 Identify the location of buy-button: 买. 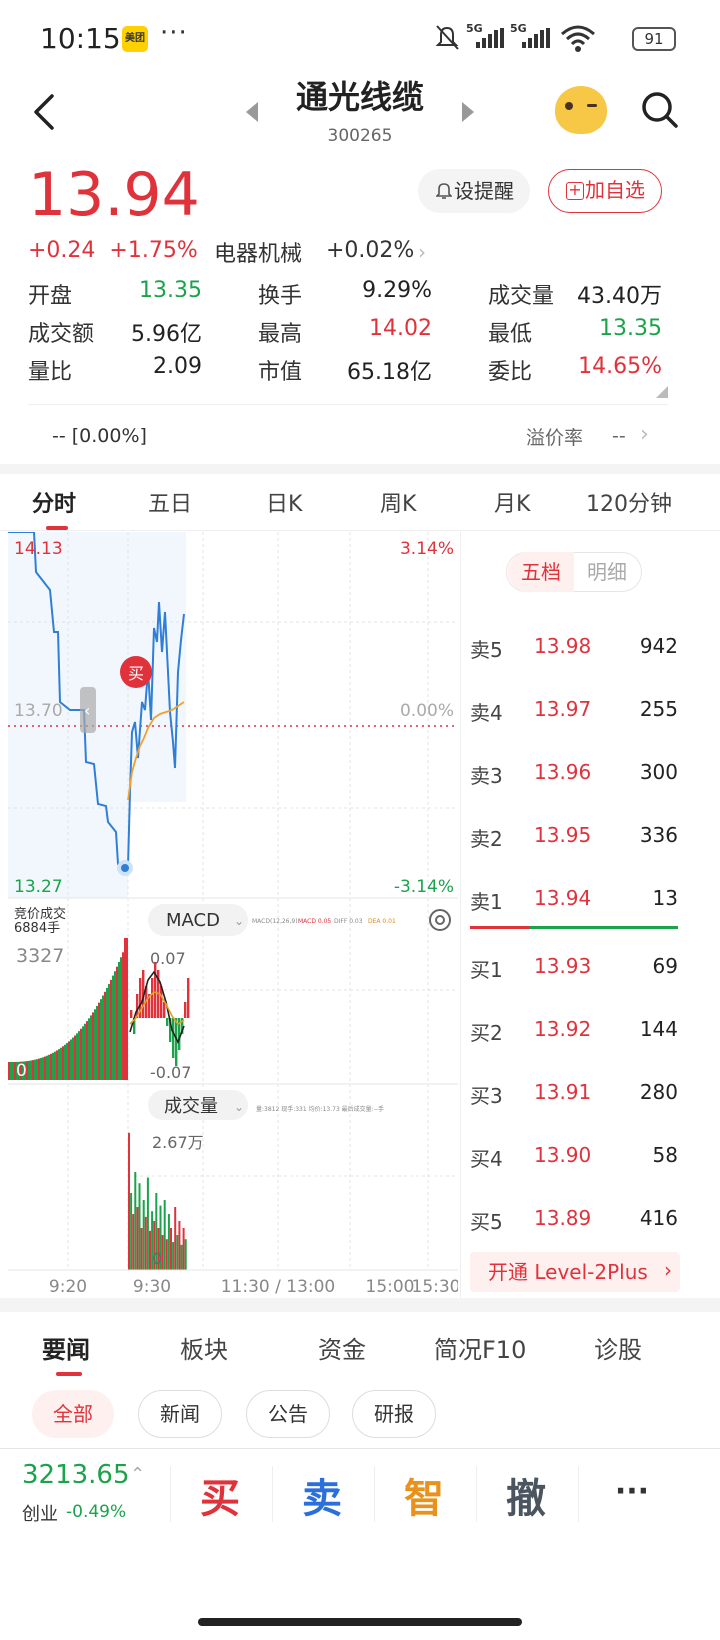
(220, 1495).